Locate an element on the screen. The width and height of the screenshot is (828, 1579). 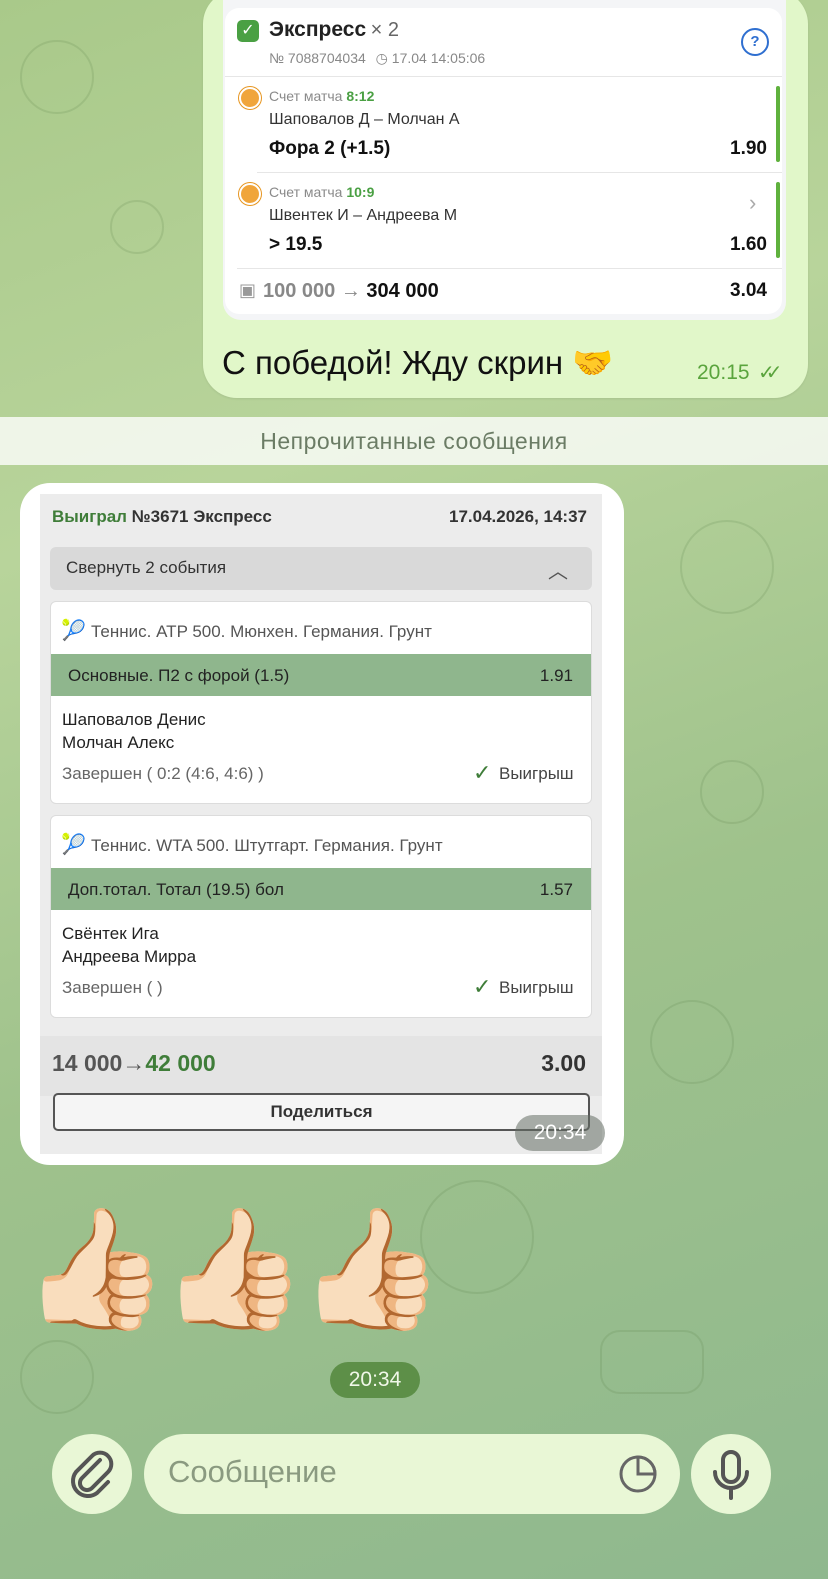
total-odd: 3.04 is located at coordinates (748, 290).